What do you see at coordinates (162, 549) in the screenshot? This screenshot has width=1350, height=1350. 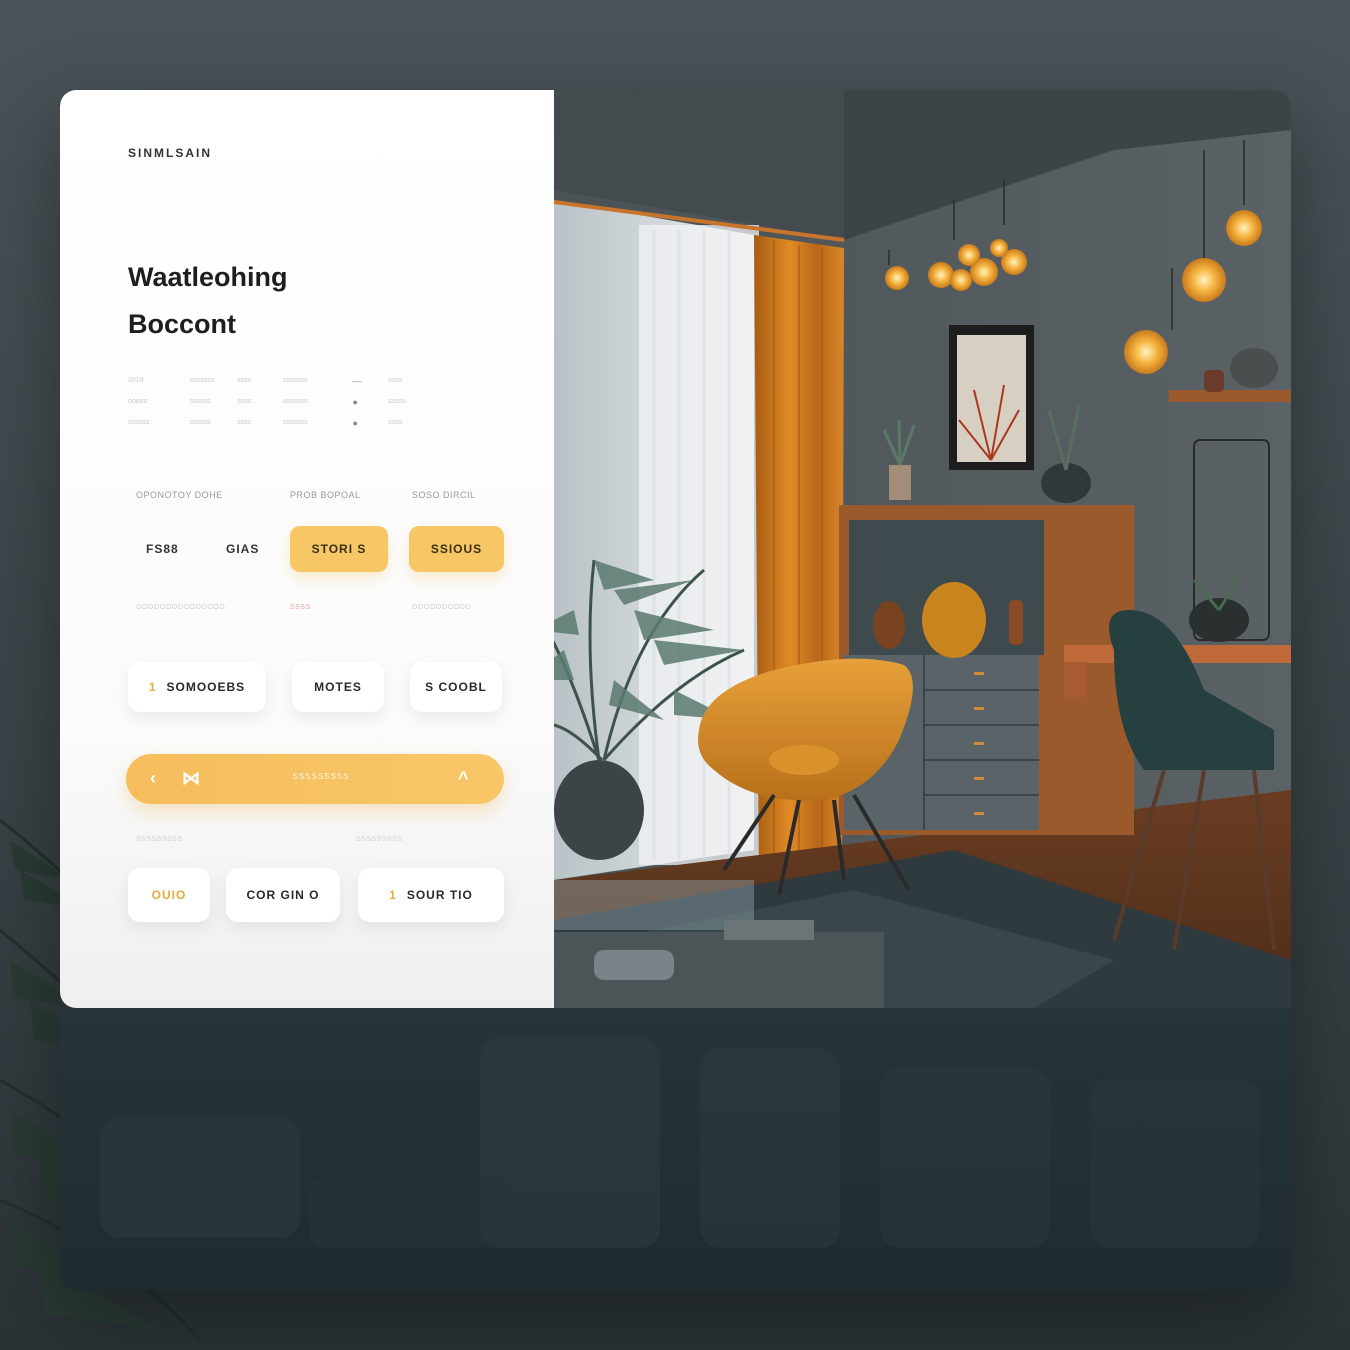 I see `option-button: FS88` at bounding box center [162, 549].